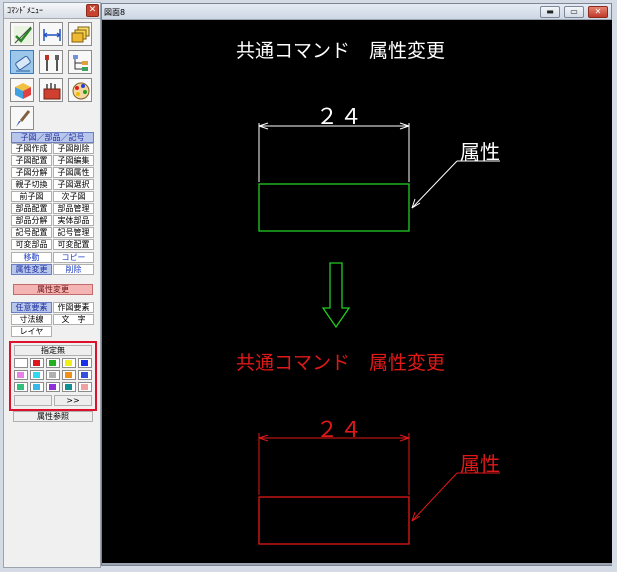  I want to click on copy-button: コピー, so click(73, 257).